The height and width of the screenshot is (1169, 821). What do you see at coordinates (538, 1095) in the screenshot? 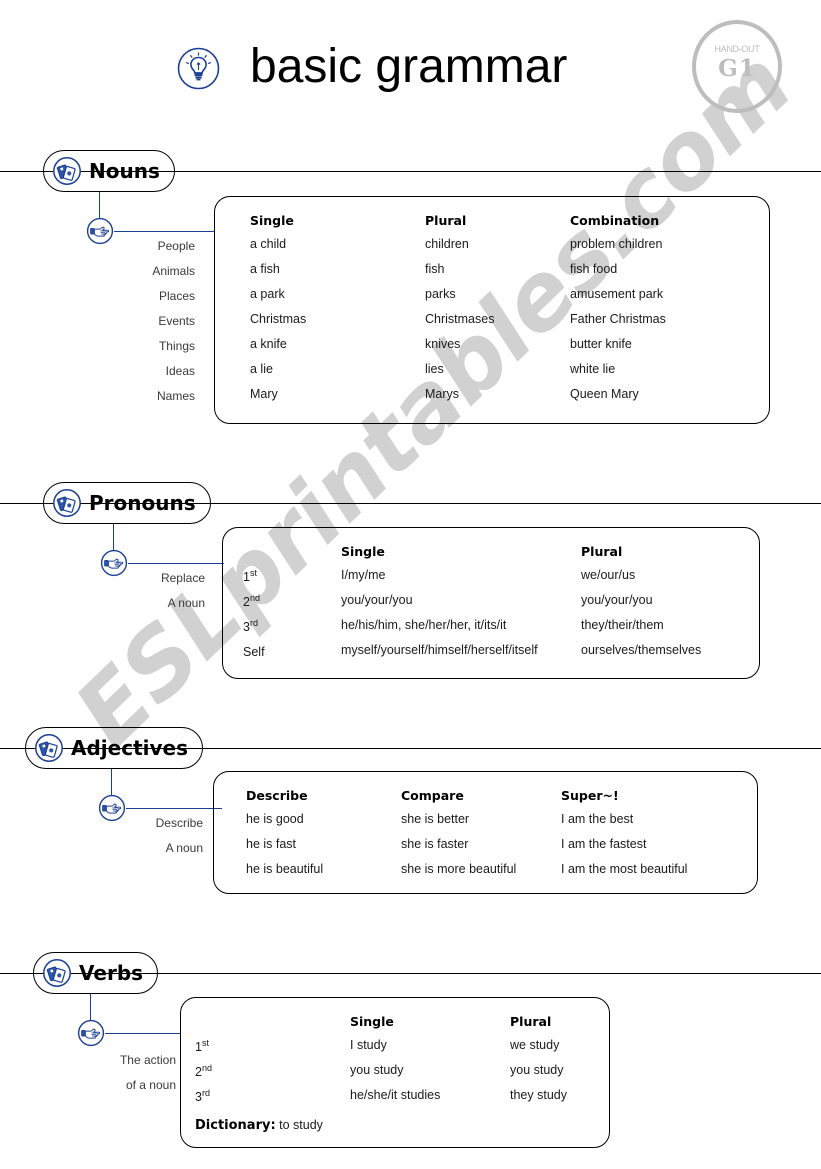
I see `cell: they study` at bounding box center [538, 1095].